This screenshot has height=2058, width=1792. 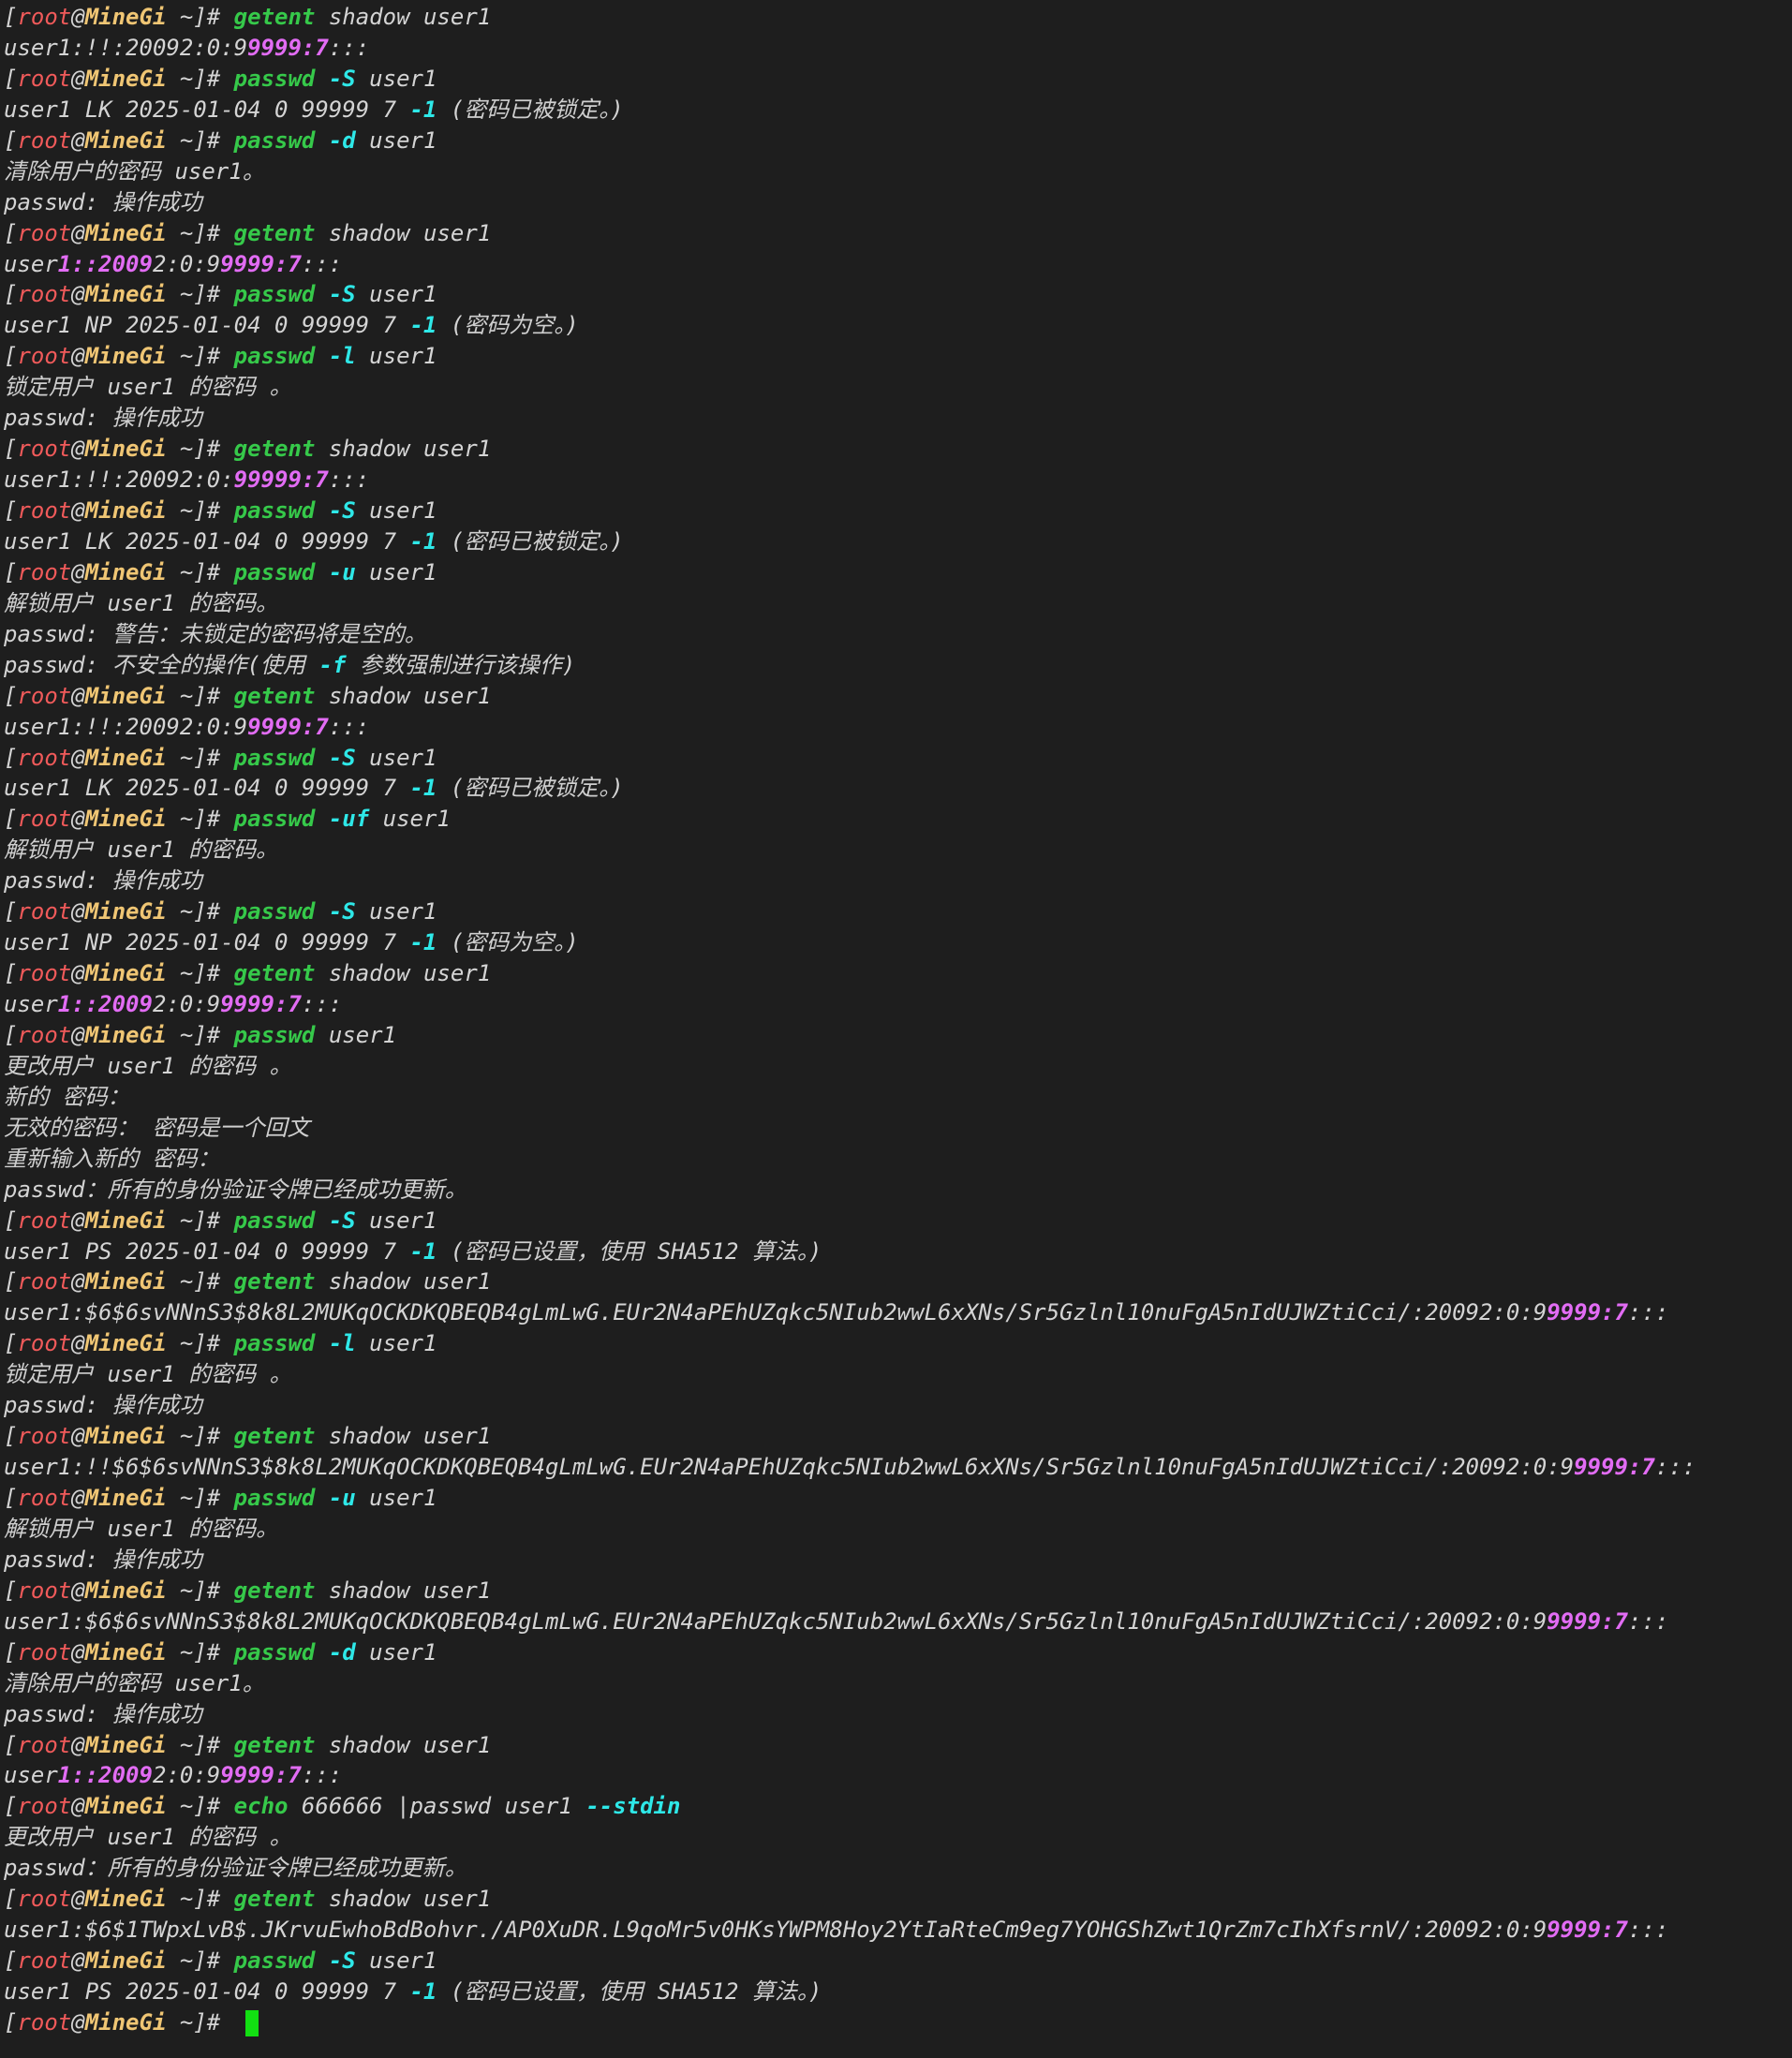 What do you see at coordinates (633, 1806) in the screenshot?
I see `command-flag: --stdin` at bounding box center [633, 1806].